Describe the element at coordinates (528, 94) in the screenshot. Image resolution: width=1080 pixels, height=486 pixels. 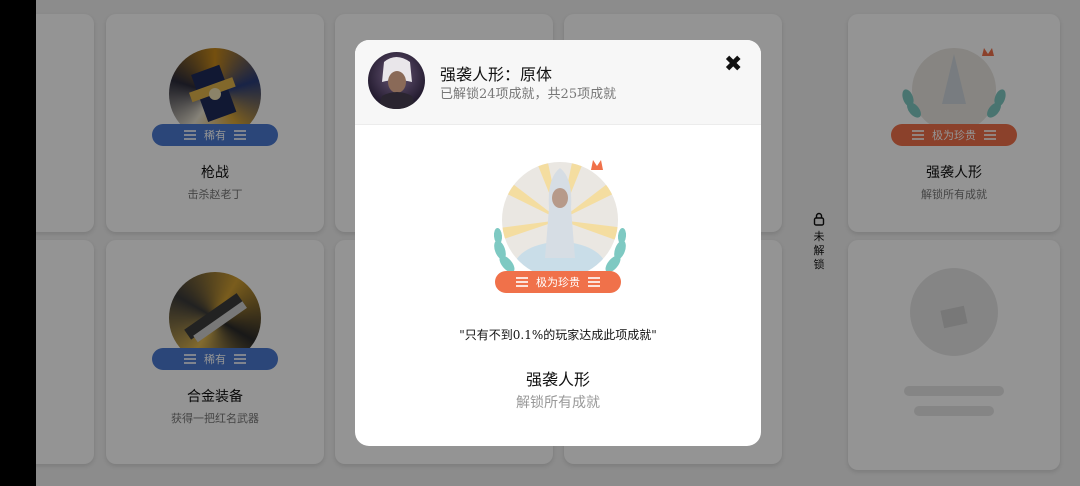
I see `modal-subtitle: 已解锁24项成就，共25项成就` at that location.